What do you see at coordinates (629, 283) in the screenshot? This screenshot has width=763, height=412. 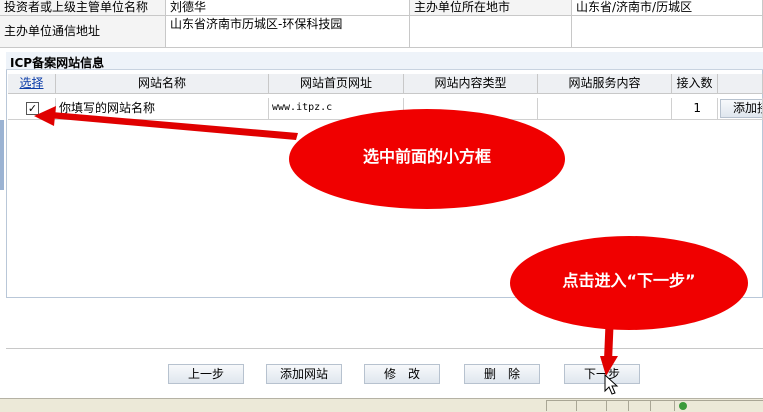 I see `next-hint-callout: 点击进入“下一步”` at bounding box center [629, 283].